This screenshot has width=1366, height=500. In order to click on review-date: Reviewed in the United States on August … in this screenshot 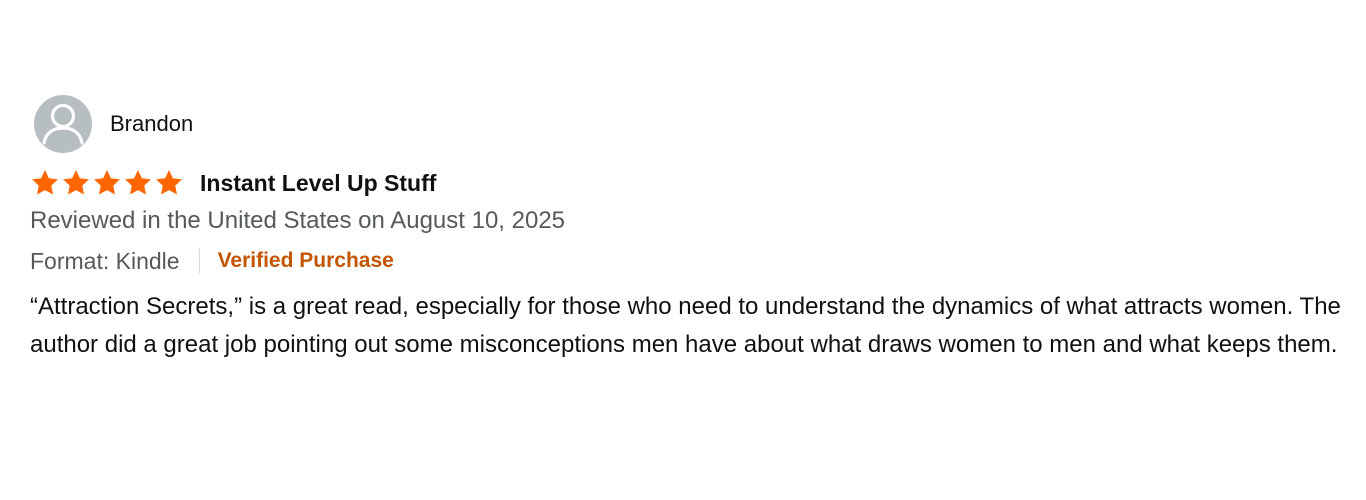, I will do `click(298, 220)`.